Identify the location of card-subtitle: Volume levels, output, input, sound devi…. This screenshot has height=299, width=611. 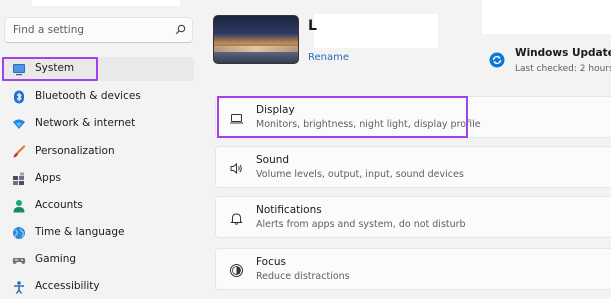
(360, 174).